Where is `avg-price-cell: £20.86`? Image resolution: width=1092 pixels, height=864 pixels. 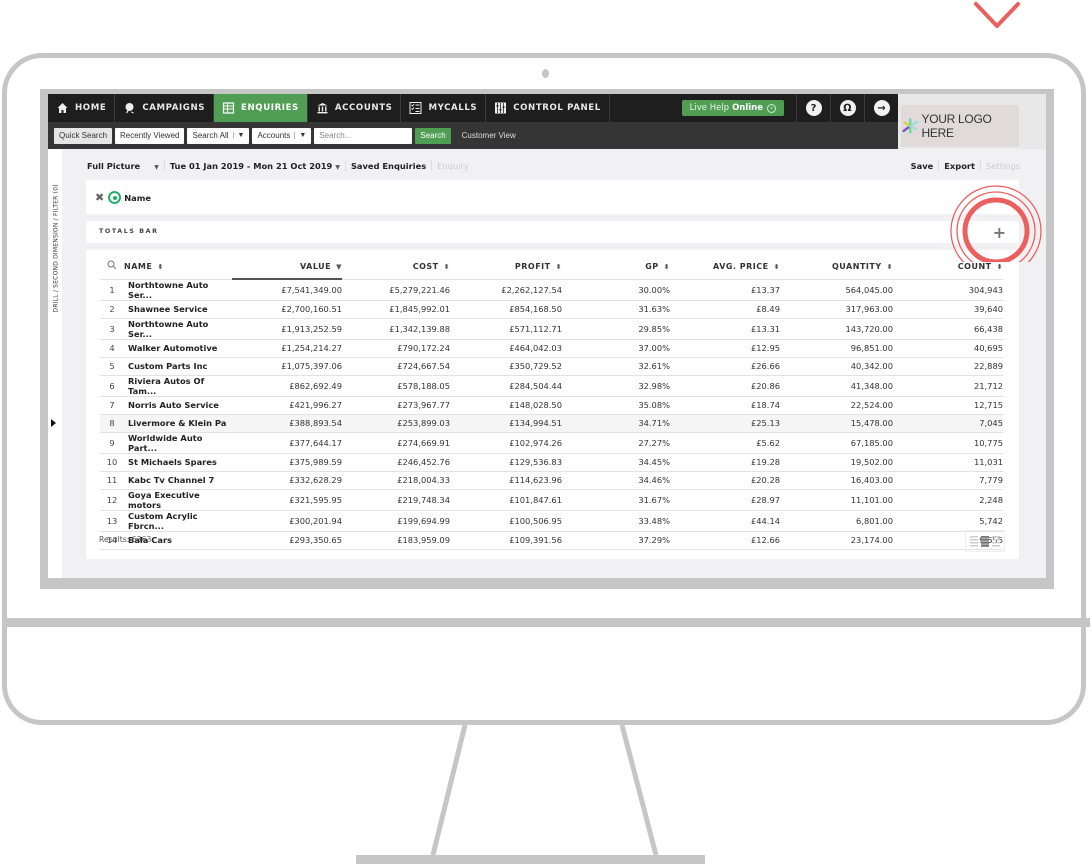
avg-price-cell: £20.86 is located at coordinates (725, 386).